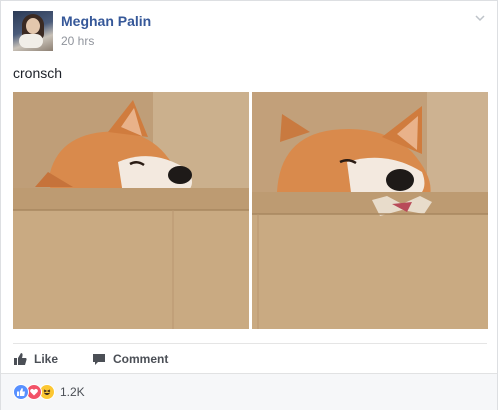  Describe the element at coordinates (77, 41) in the screenshot. I see `post-timestamp: 20 hrs` at that location.